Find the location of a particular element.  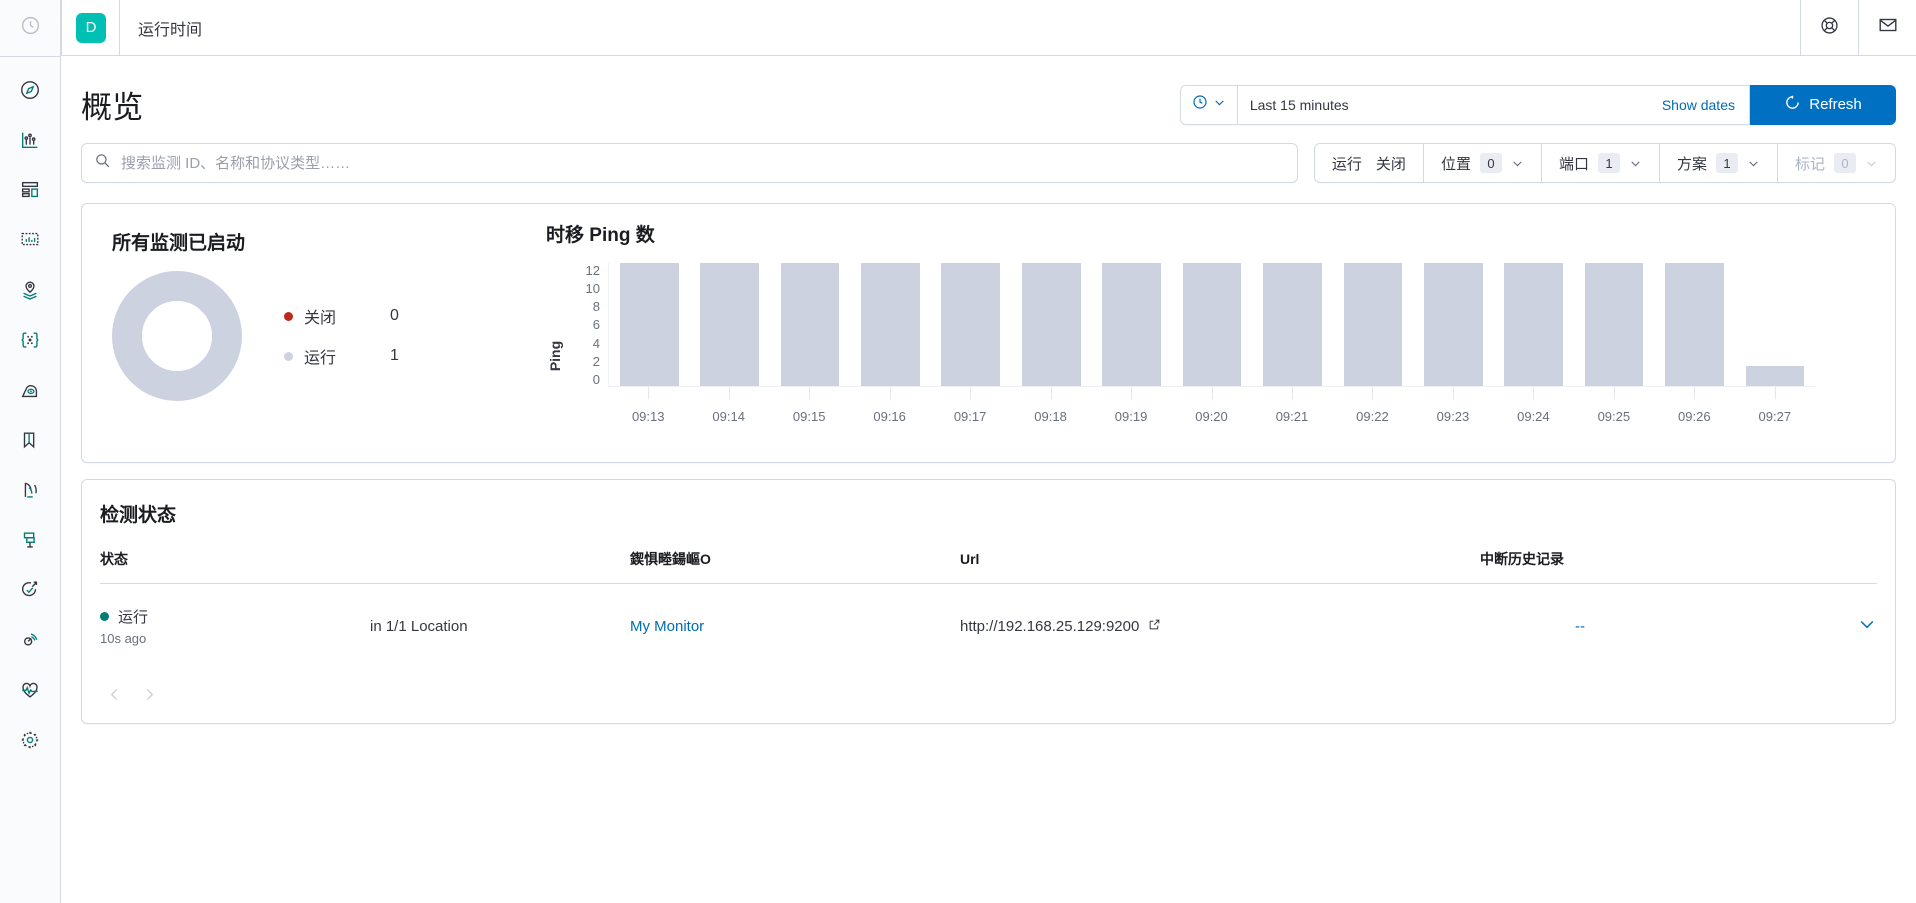

sidebar-item-management is located at coordinates (30, 740).